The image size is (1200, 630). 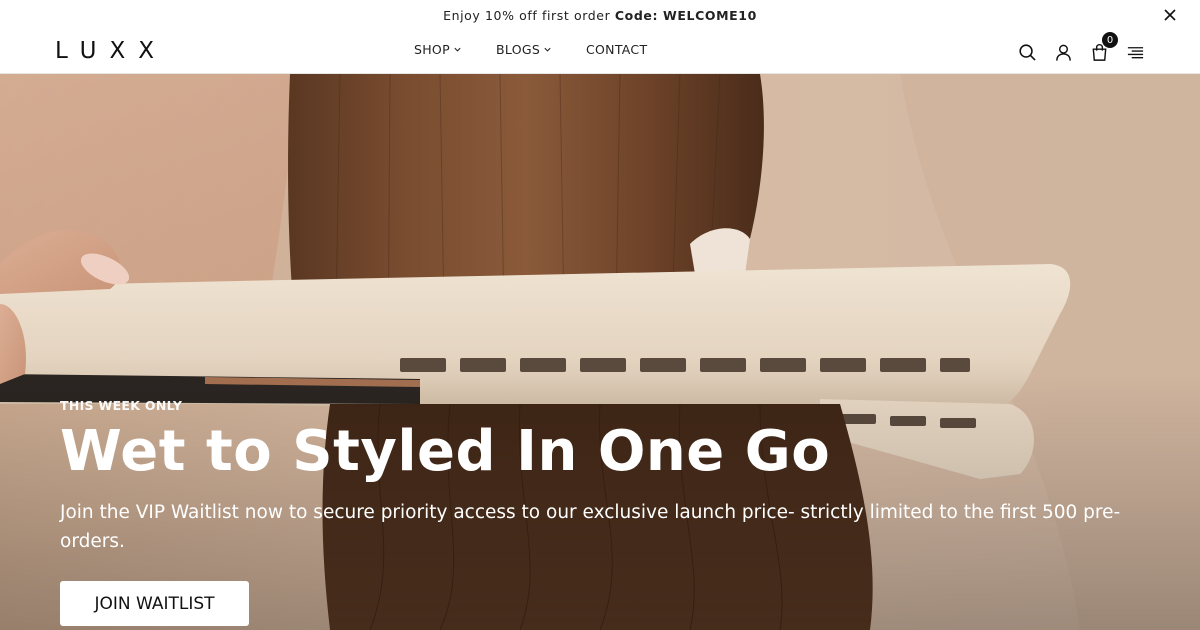 I want to click on hero-headline: Wet to Styled In One Go, so click(x=445, y=451).